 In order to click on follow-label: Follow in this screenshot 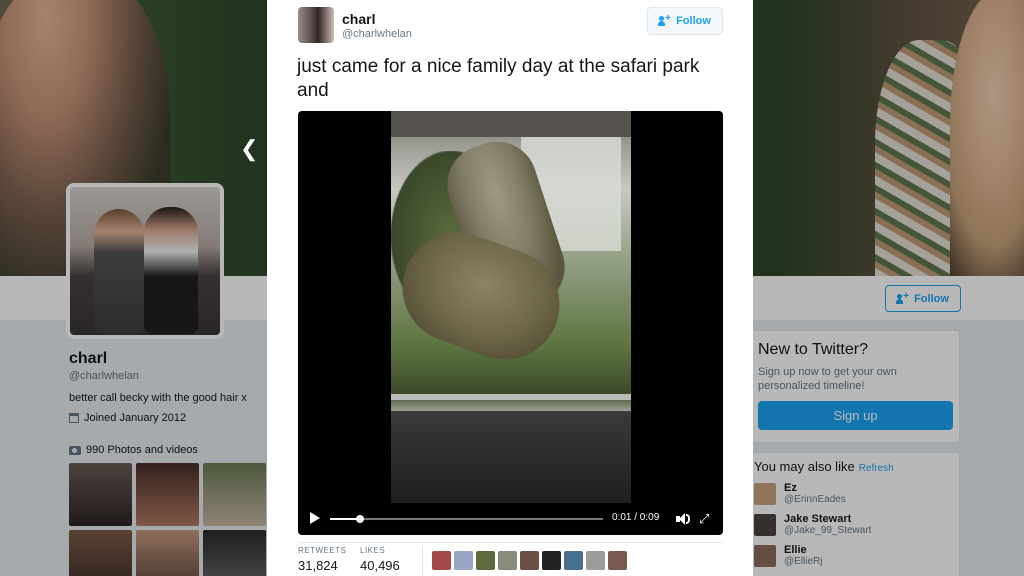, I will do `click(693, 21)`.